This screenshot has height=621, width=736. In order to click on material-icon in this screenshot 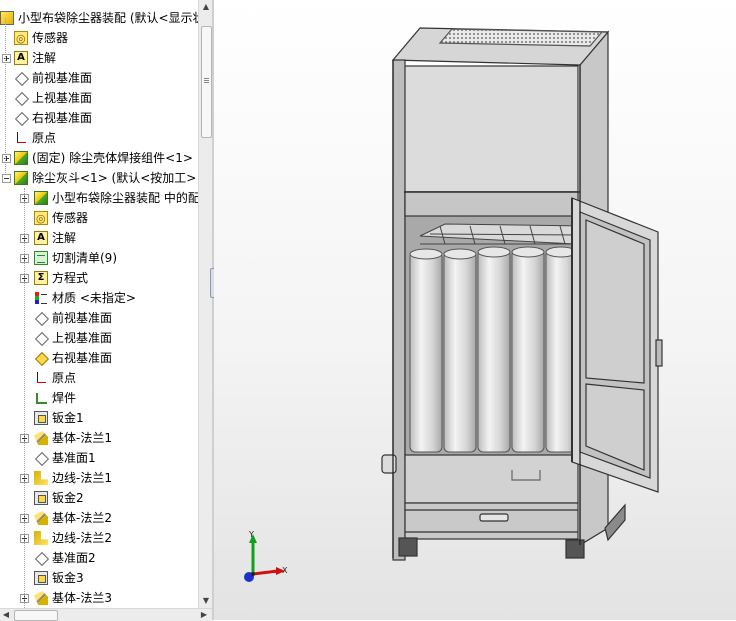, I will do `click(41, 298)`.